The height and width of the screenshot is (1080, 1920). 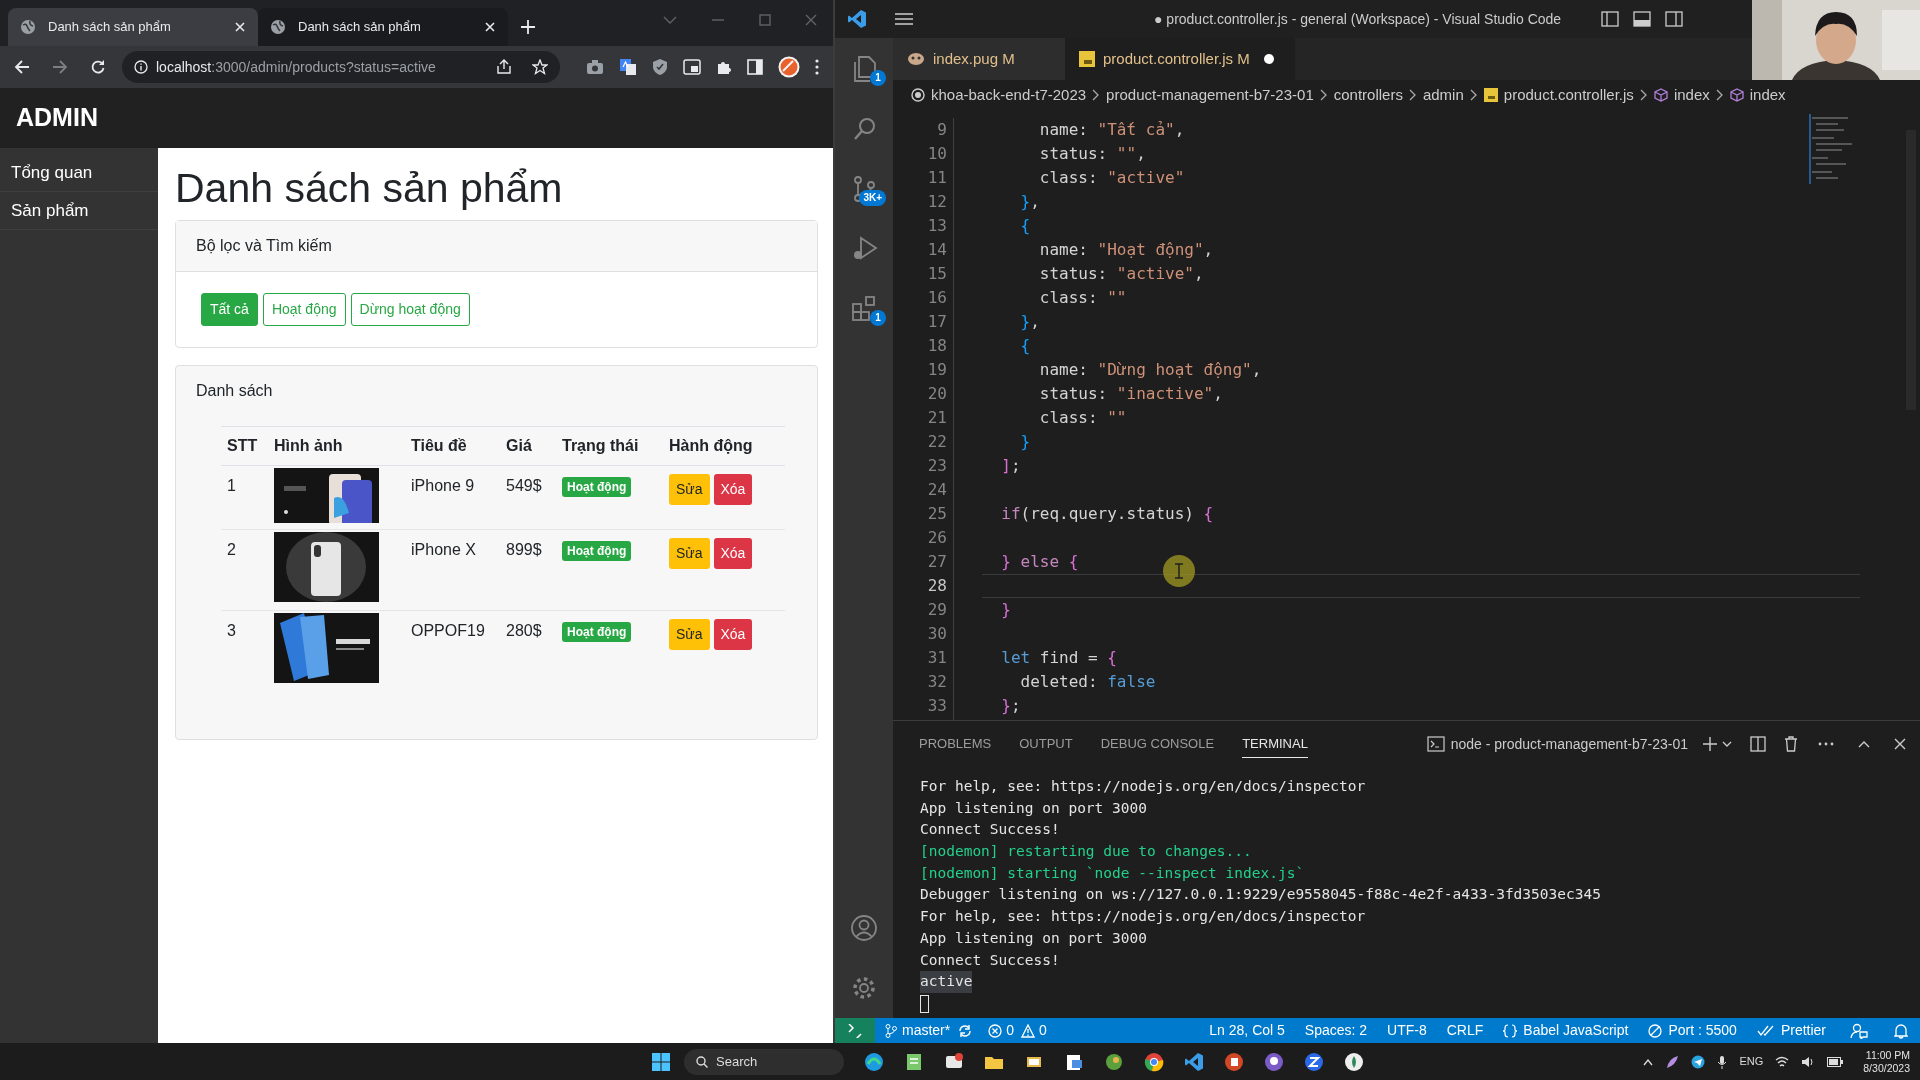 What do you see at coordinates (874, 1061) in the screenshot?
I see `browser-icon` at bounding box center [874, 1061].